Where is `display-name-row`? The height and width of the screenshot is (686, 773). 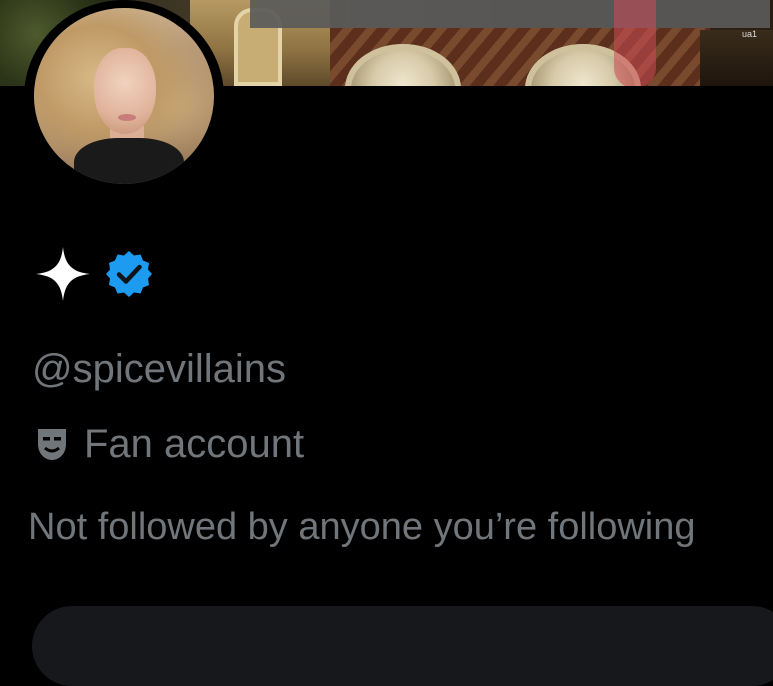
display-name-row is located at coordinates (94, 274).